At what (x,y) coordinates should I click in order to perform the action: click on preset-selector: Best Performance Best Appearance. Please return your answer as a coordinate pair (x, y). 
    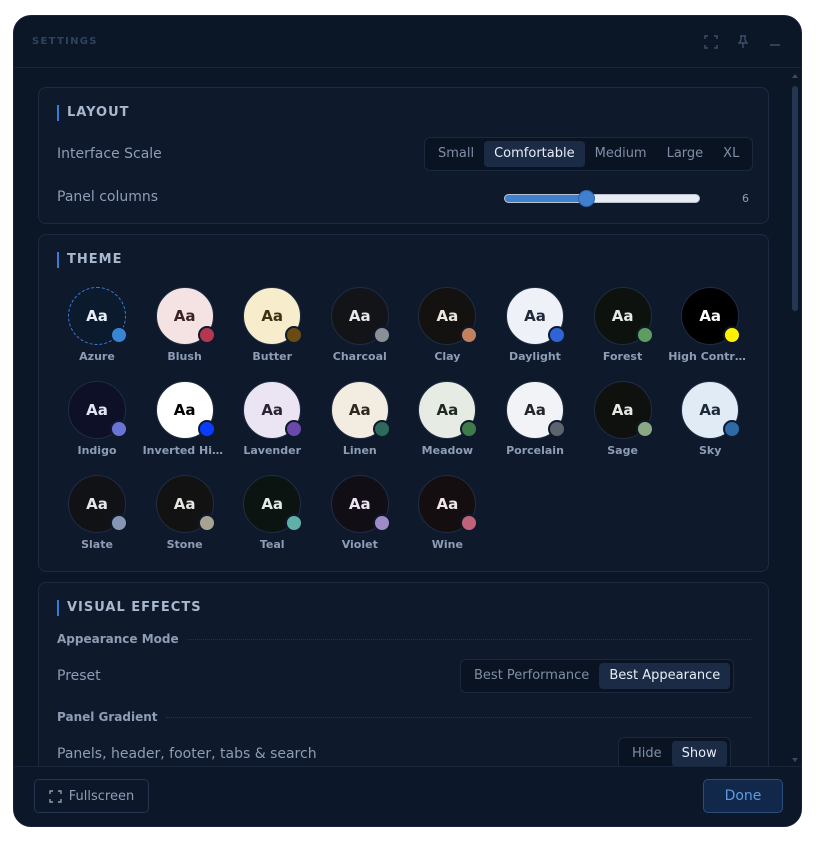
    Looking at the image, I should click on (597, 676).